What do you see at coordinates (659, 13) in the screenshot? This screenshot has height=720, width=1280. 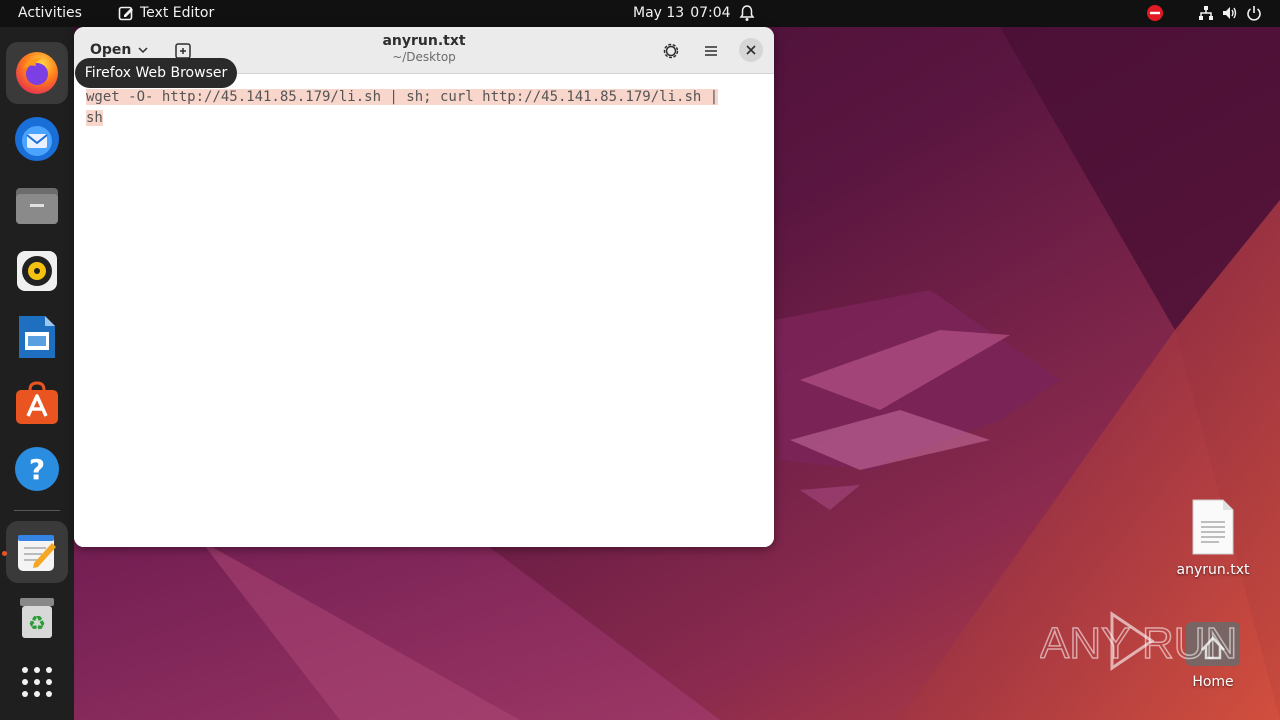 I see `clock-date: May 13` at bounding box center [659, 13].